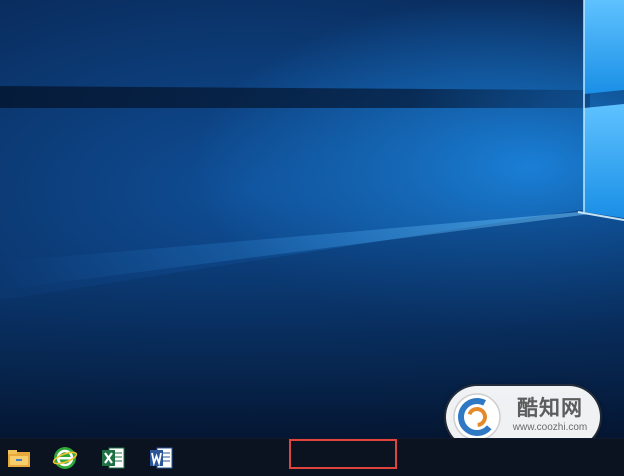  I want to click on browser-icon, so click(65, 458).